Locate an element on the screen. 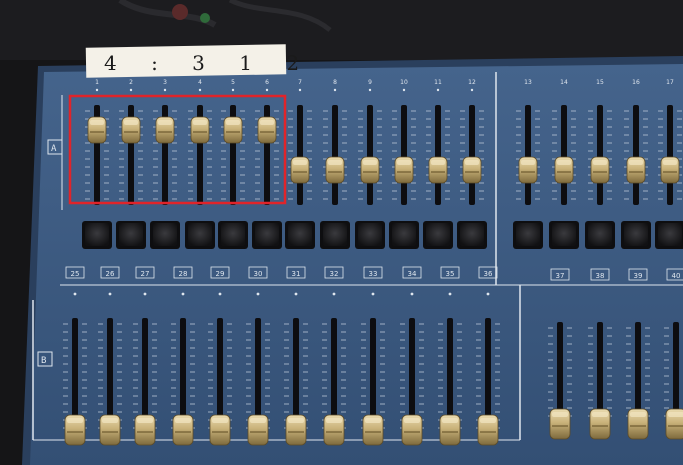 This screenshot has height=465, width=683. lower-channel-number: 34 is located at coordinates (412, 274).